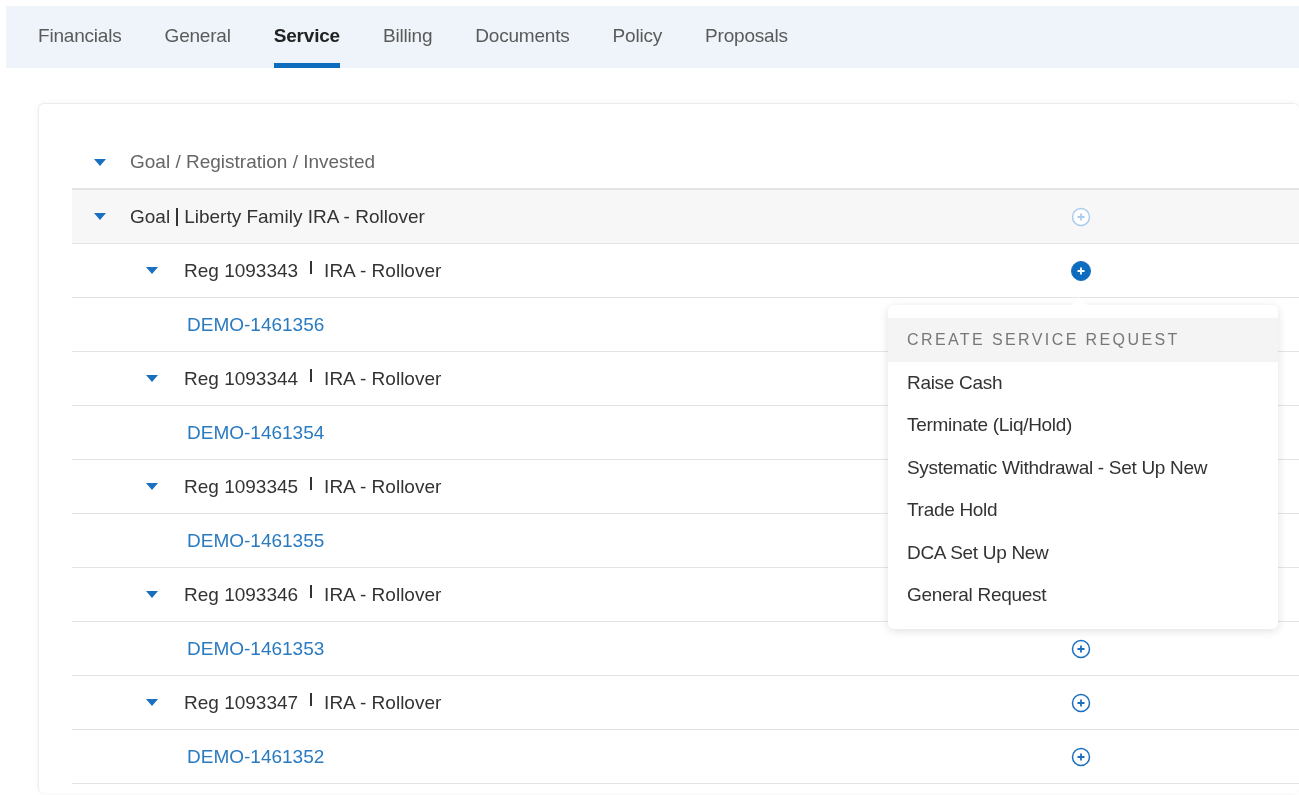  Describe the element at coordinates (256, 756) in the screenshot. I see `account-link: DEMO-1461352` at that location.